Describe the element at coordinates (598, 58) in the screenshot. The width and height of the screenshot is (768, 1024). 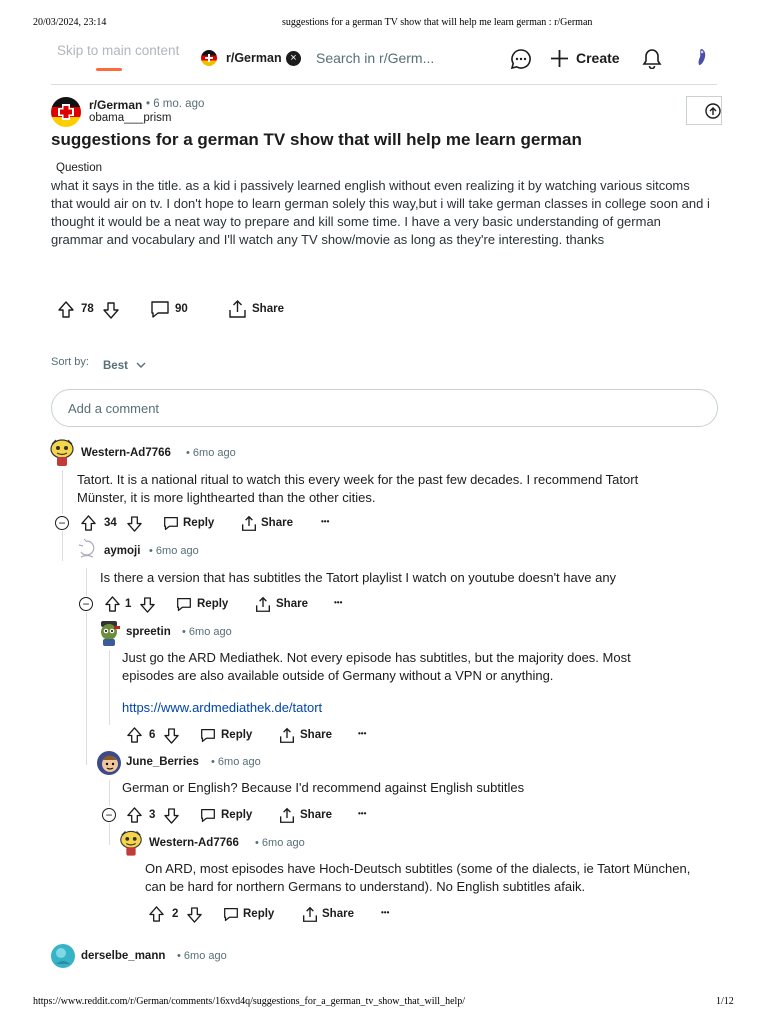
I see `create-button: Create` at that location.